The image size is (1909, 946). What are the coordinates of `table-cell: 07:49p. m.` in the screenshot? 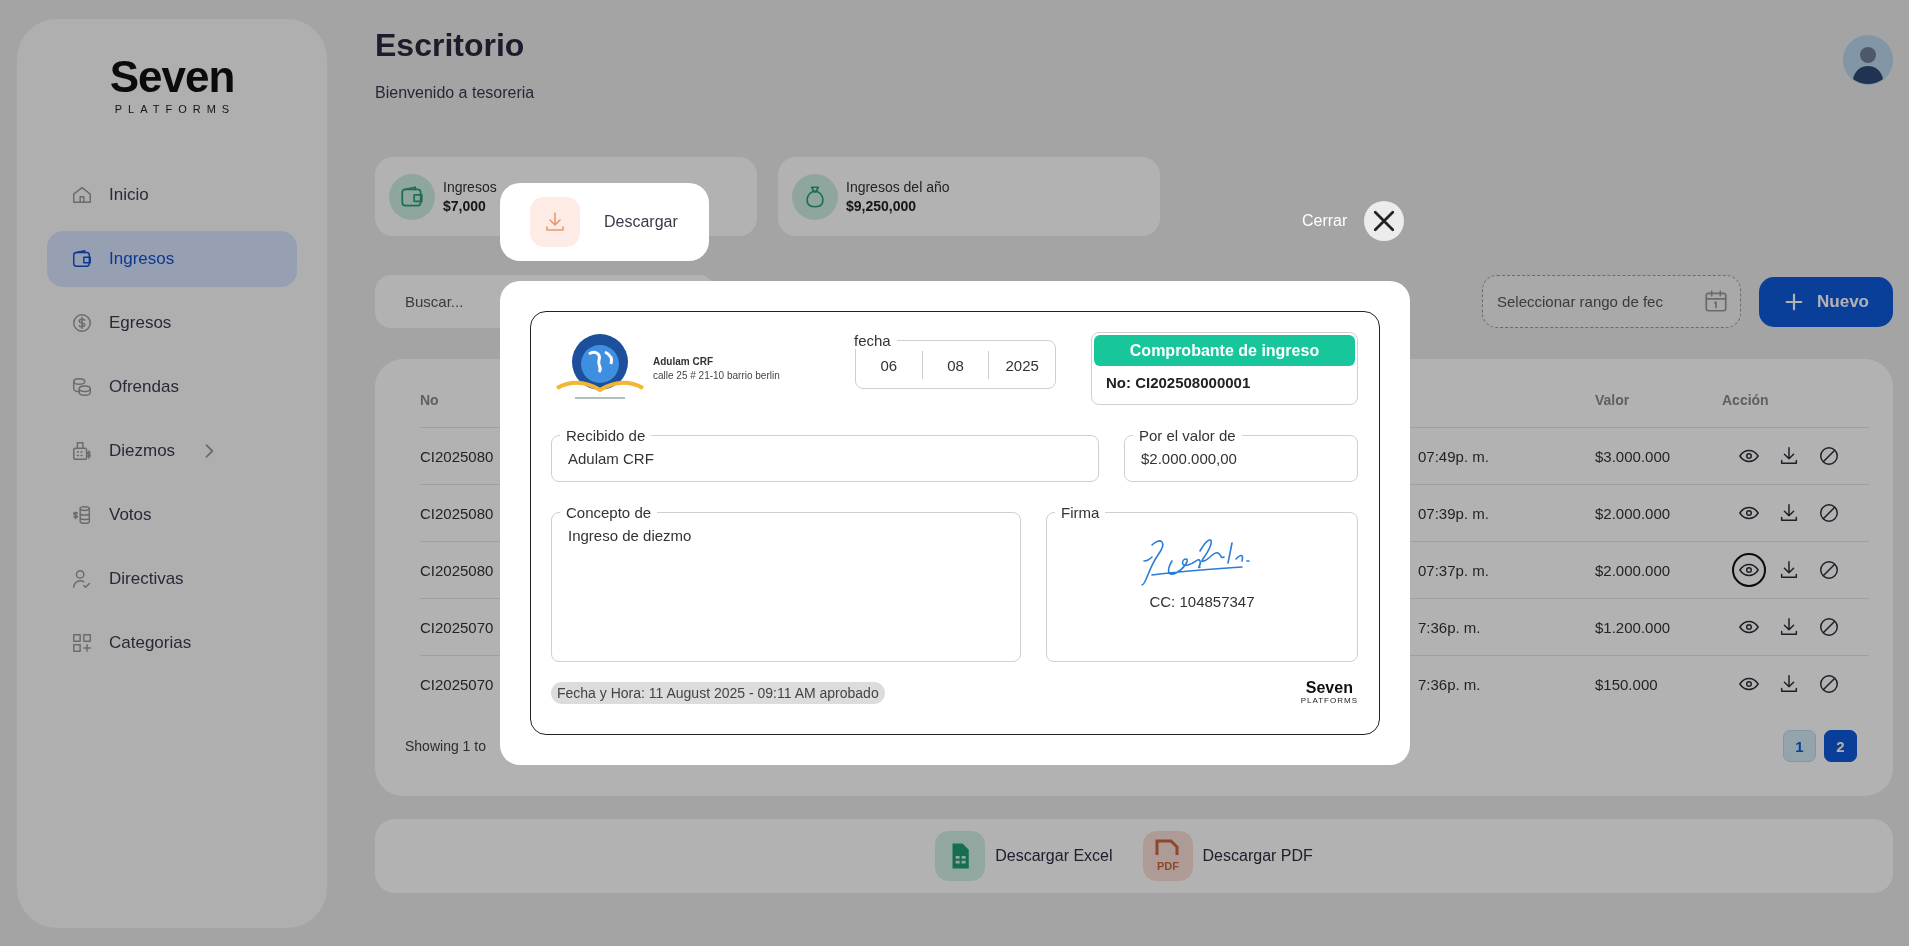 It's located at (1453, 456).